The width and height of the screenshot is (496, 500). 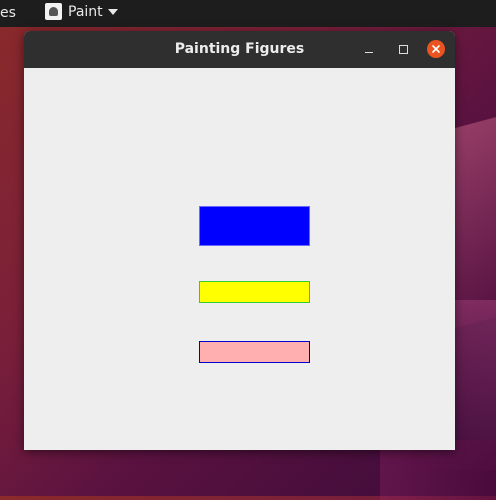 I want to click on minimize-icon, so click(x=369, y=52).